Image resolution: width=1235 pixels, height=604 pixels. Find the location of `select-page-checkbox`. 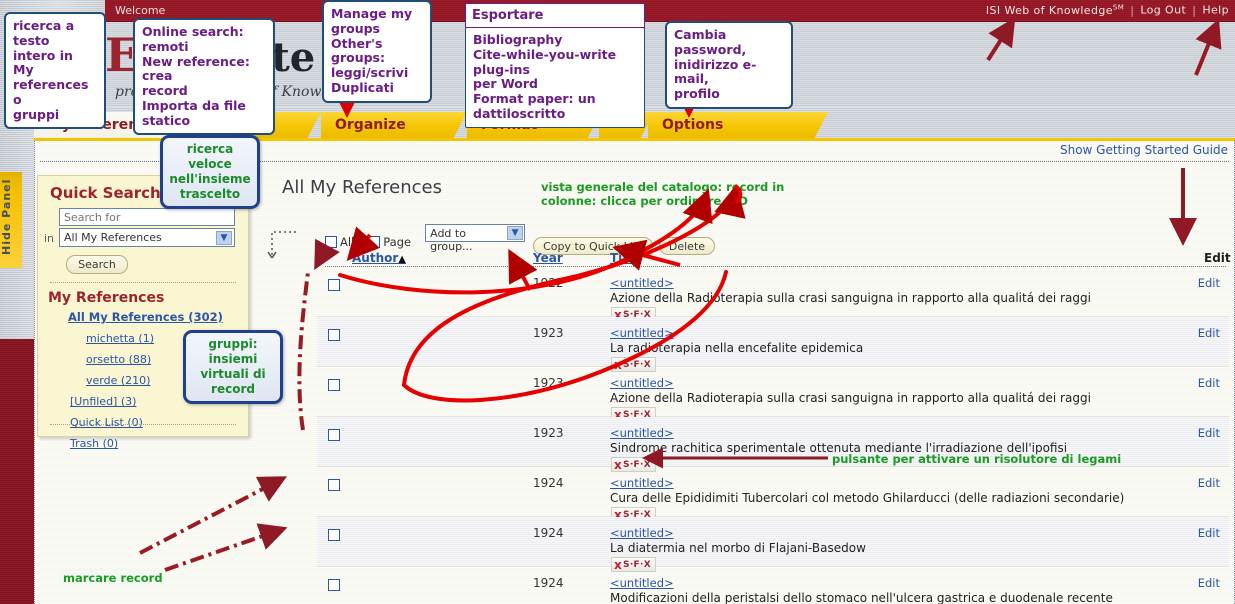

select-page-checkbox is located at coordinates (374, 242).